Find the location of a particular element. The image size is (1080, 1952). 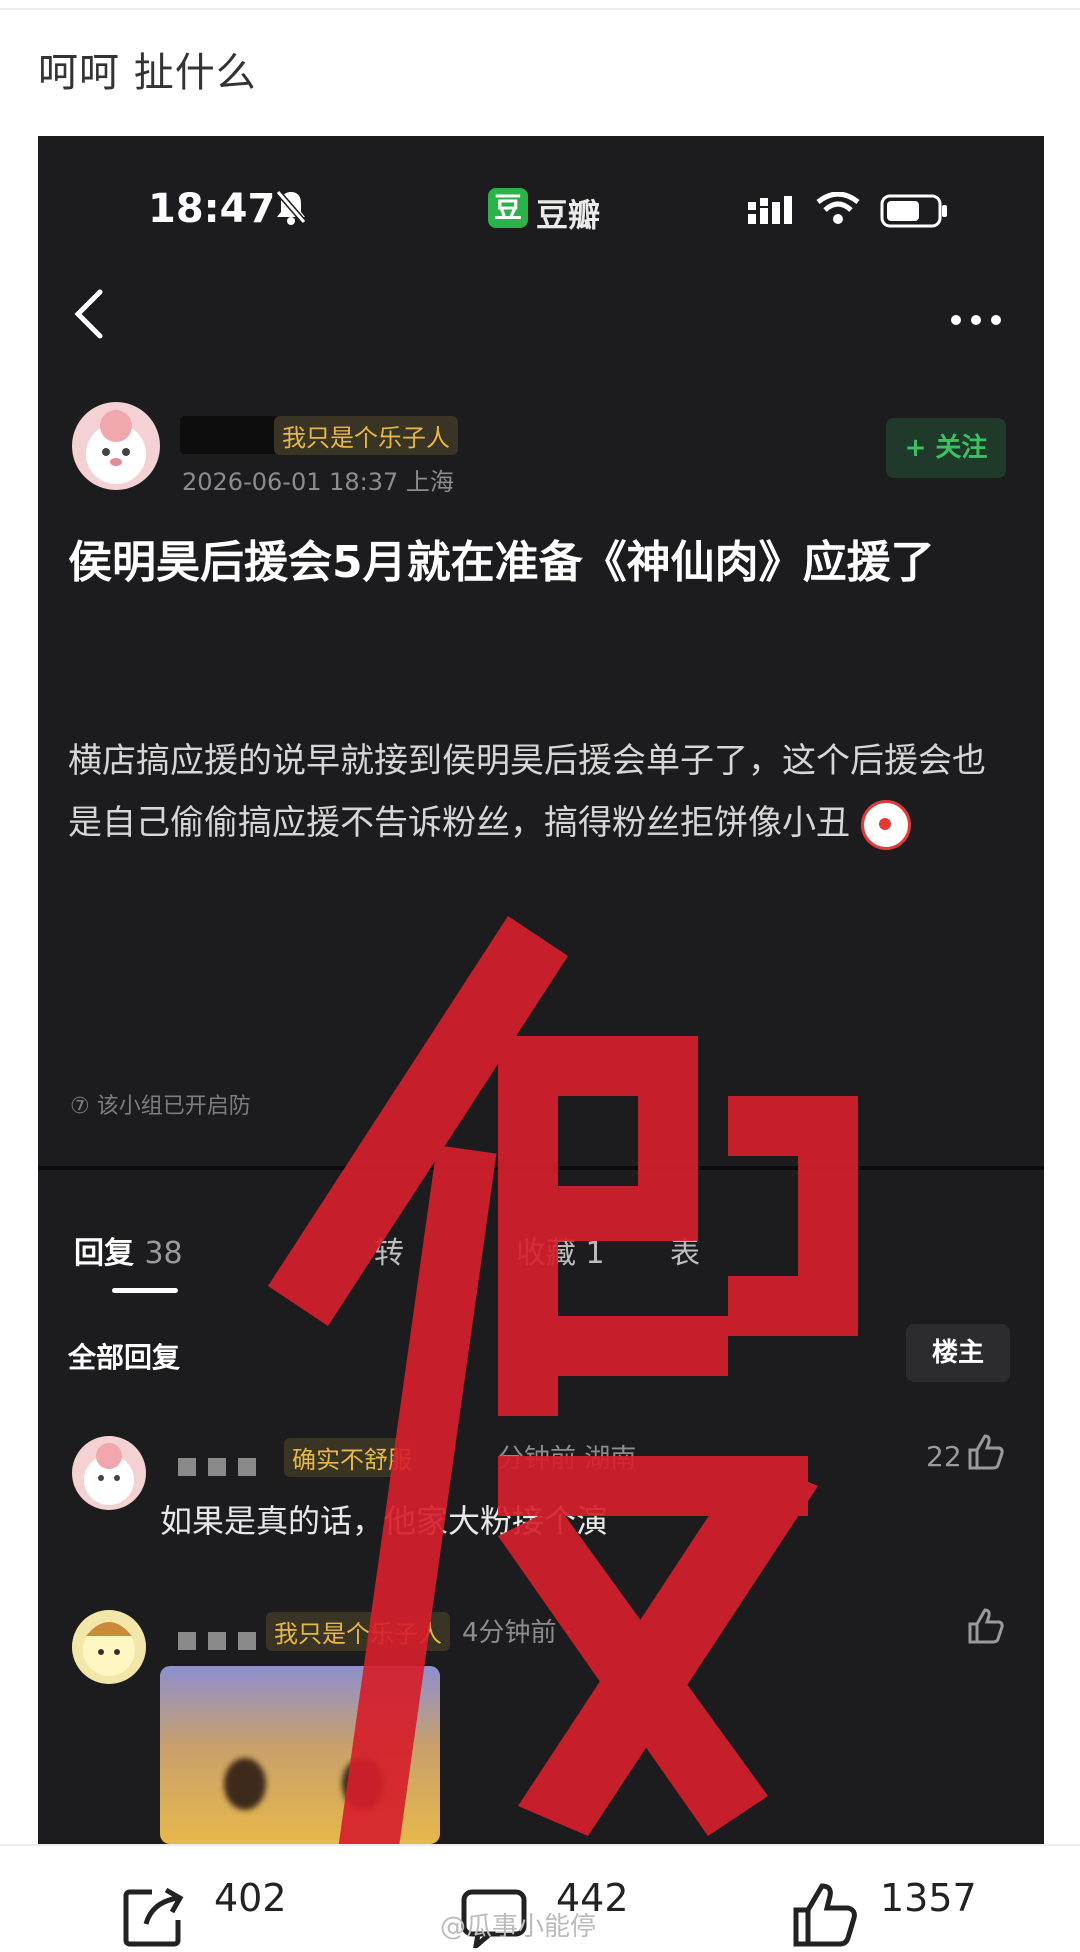

comment-like-count: 22 is located at coordinates (944, 1456).